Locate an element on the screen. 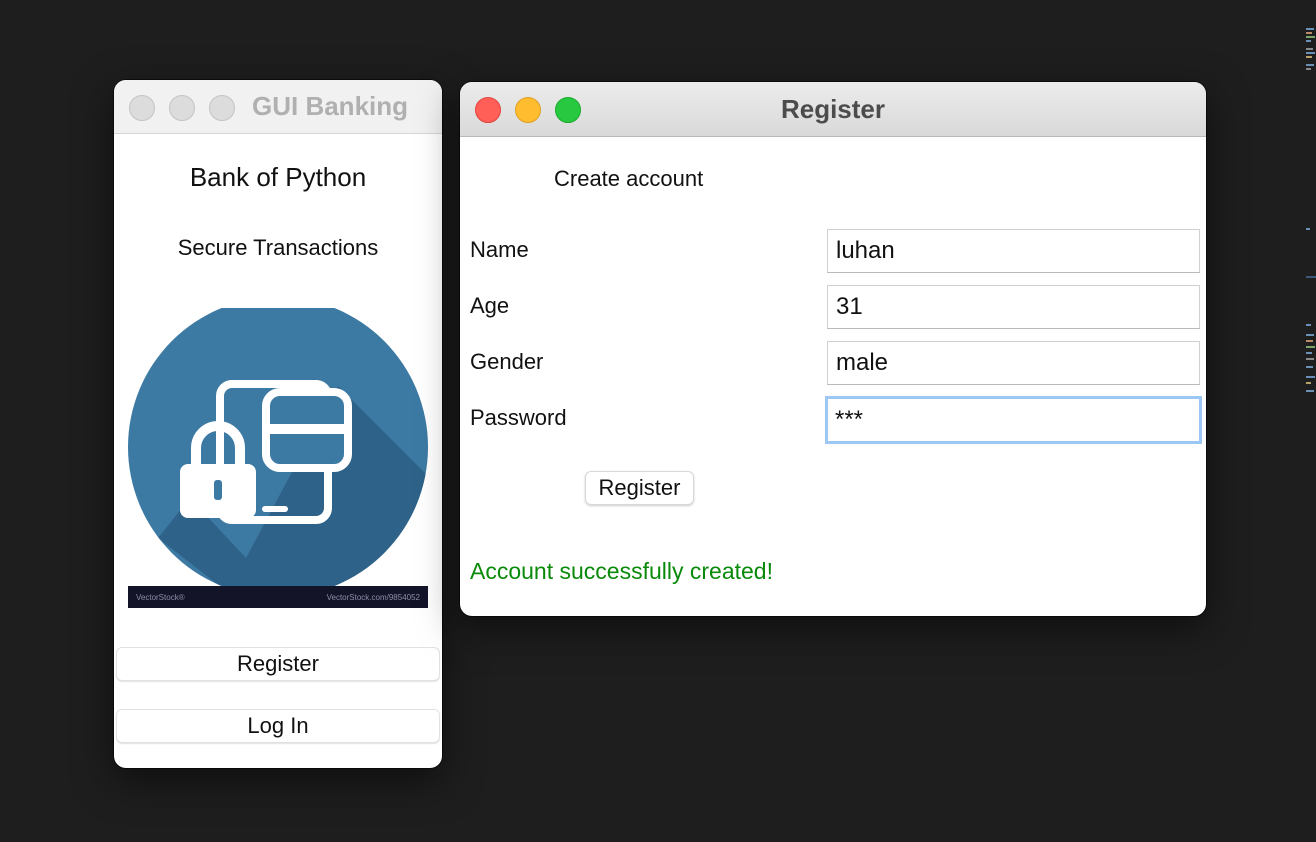  status-message: Account successfully created! is located at coordinates (621, 571).